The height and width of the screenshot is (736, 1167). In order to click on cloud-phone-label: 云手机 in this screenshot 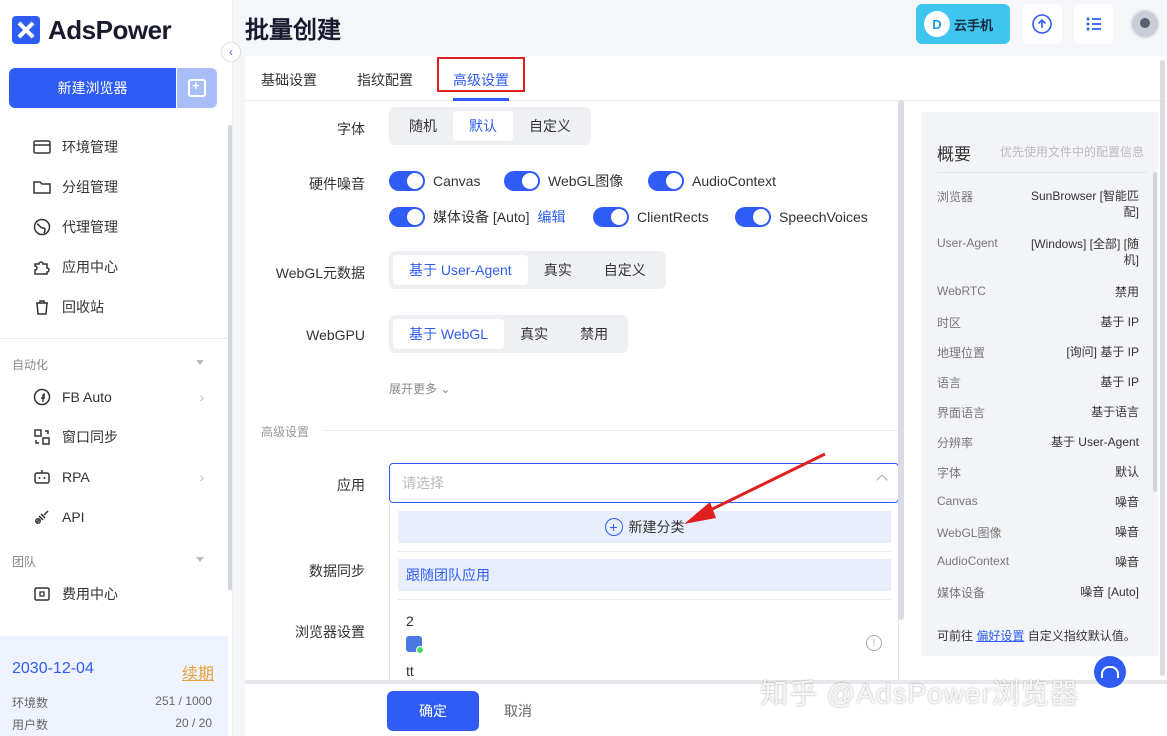, I will do `click(974, 25)`.